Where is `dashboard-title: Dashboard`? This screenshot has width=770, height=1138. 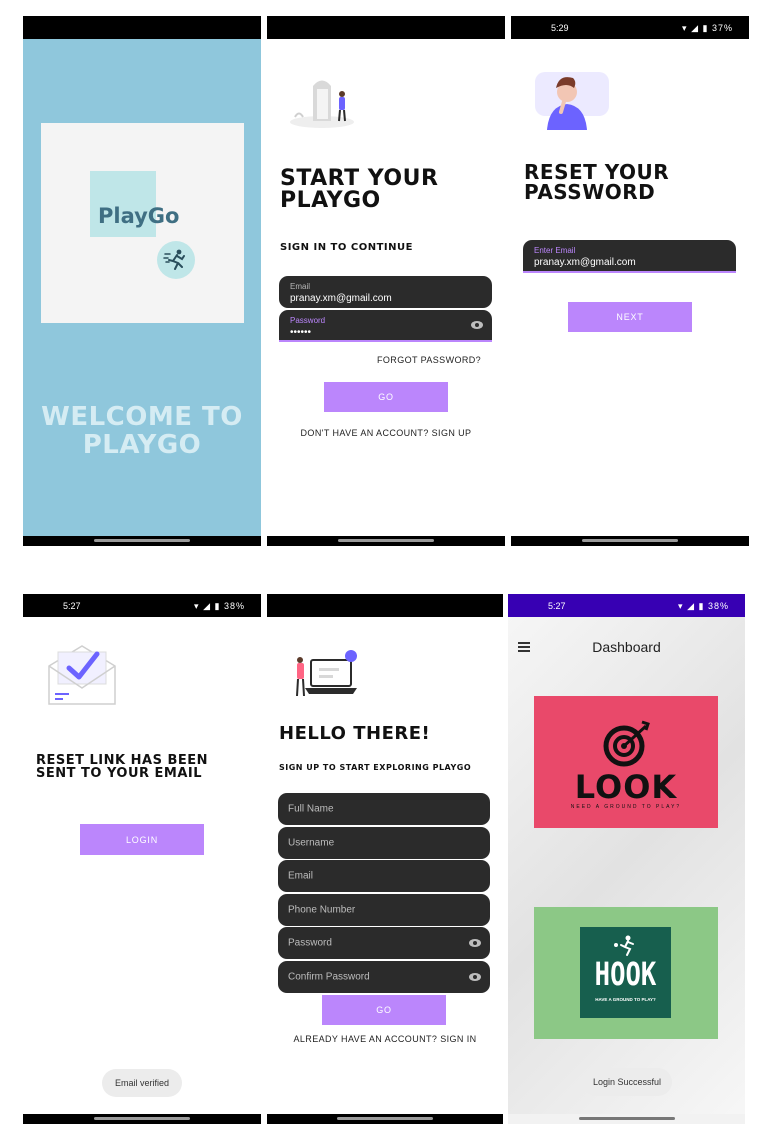
dashboard-title: Dashboard is located at coordinates (626, 647).